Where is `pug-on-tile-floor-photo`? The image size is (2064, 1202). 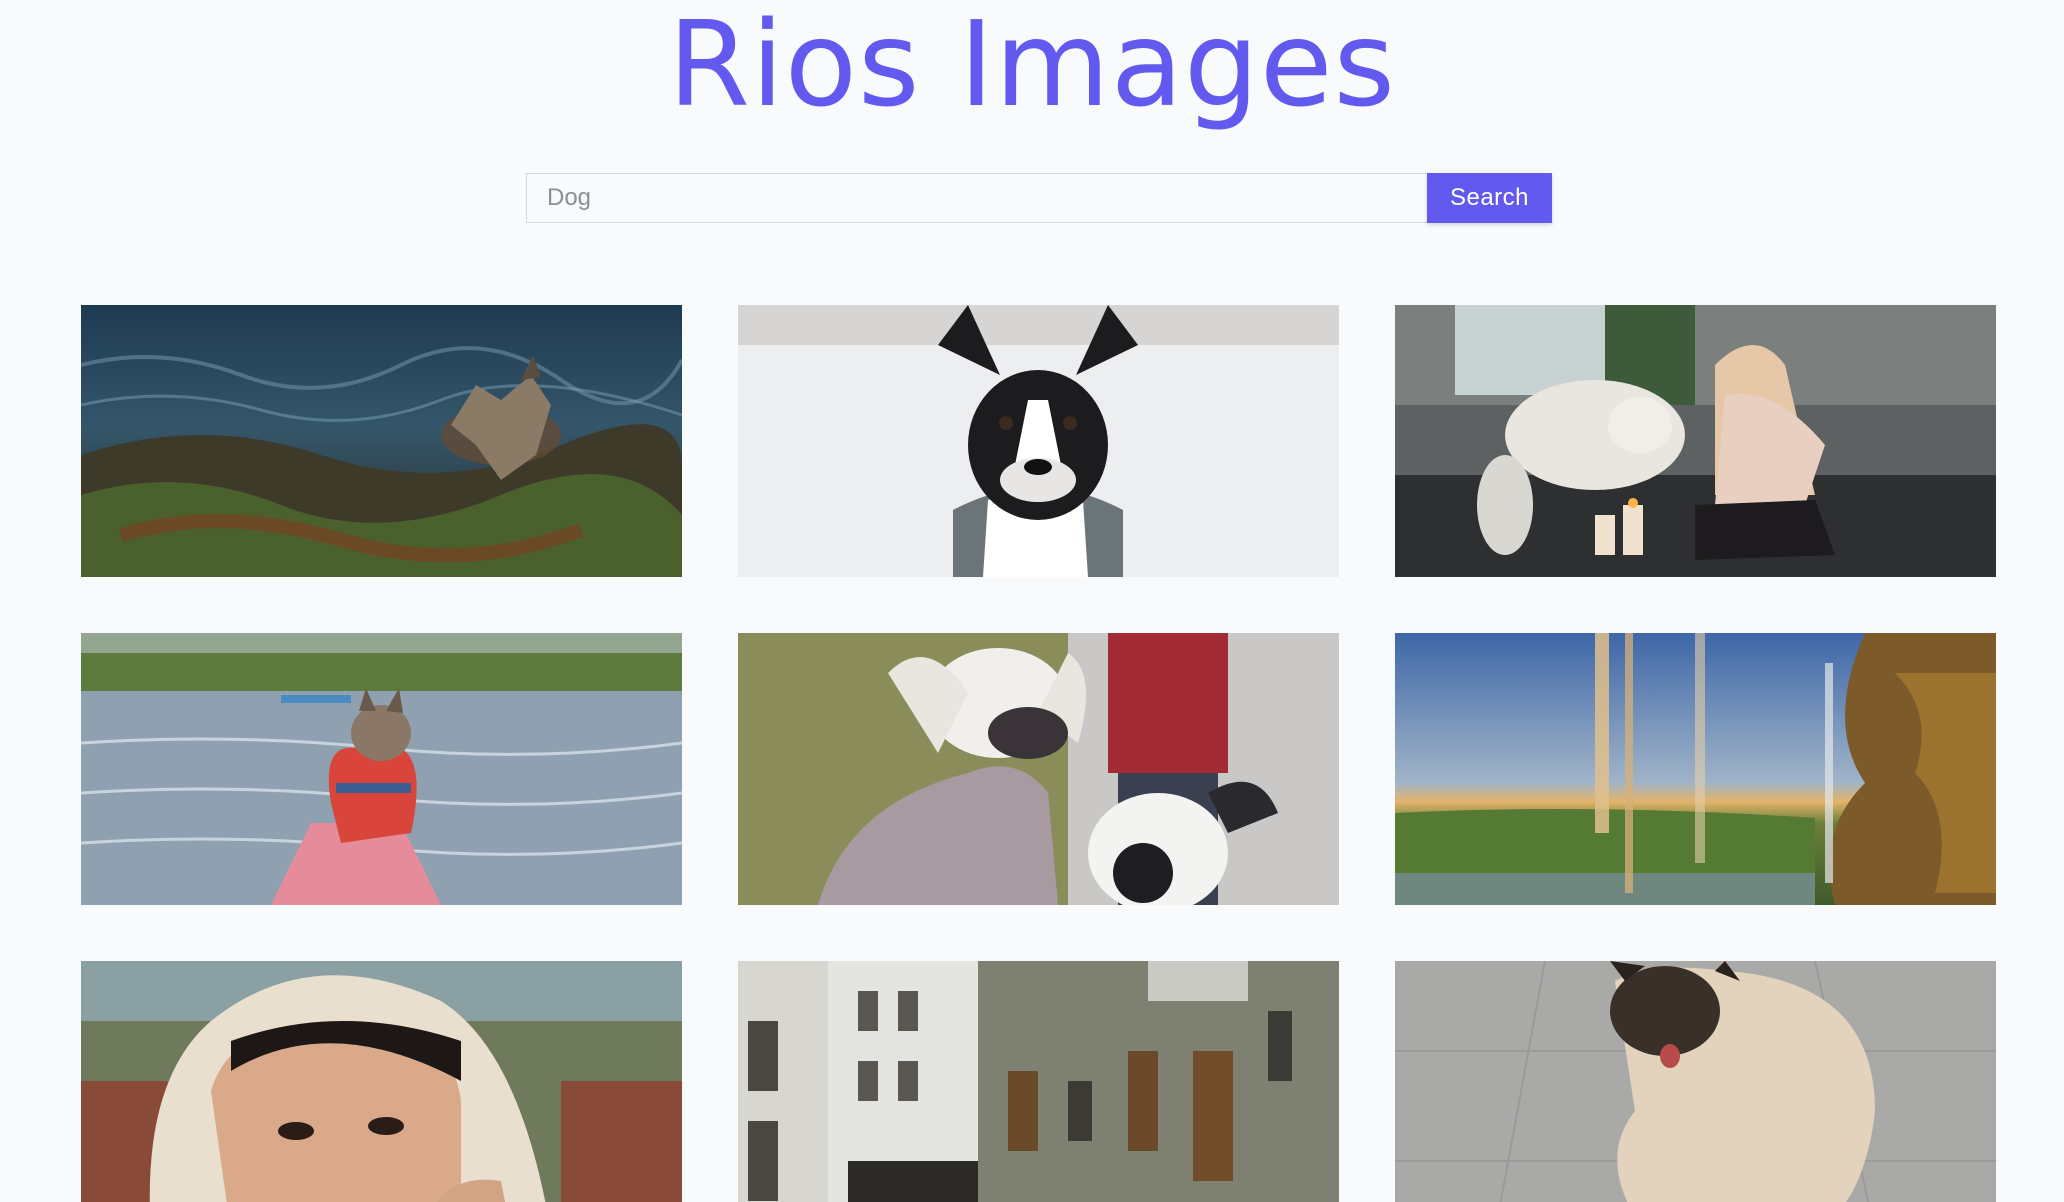
pug-on-tile-floor-photo is located at coordinates (1695, 1081).